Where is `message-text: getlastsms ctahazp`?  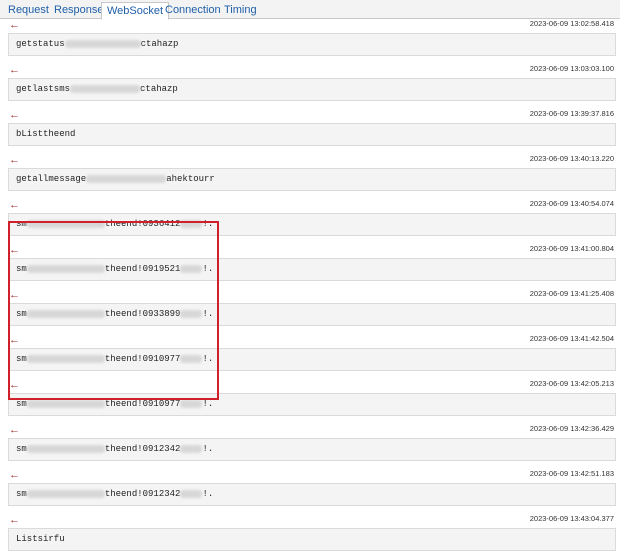 message-text: getlastsms ctahazp is located at coordinates (97, 89).